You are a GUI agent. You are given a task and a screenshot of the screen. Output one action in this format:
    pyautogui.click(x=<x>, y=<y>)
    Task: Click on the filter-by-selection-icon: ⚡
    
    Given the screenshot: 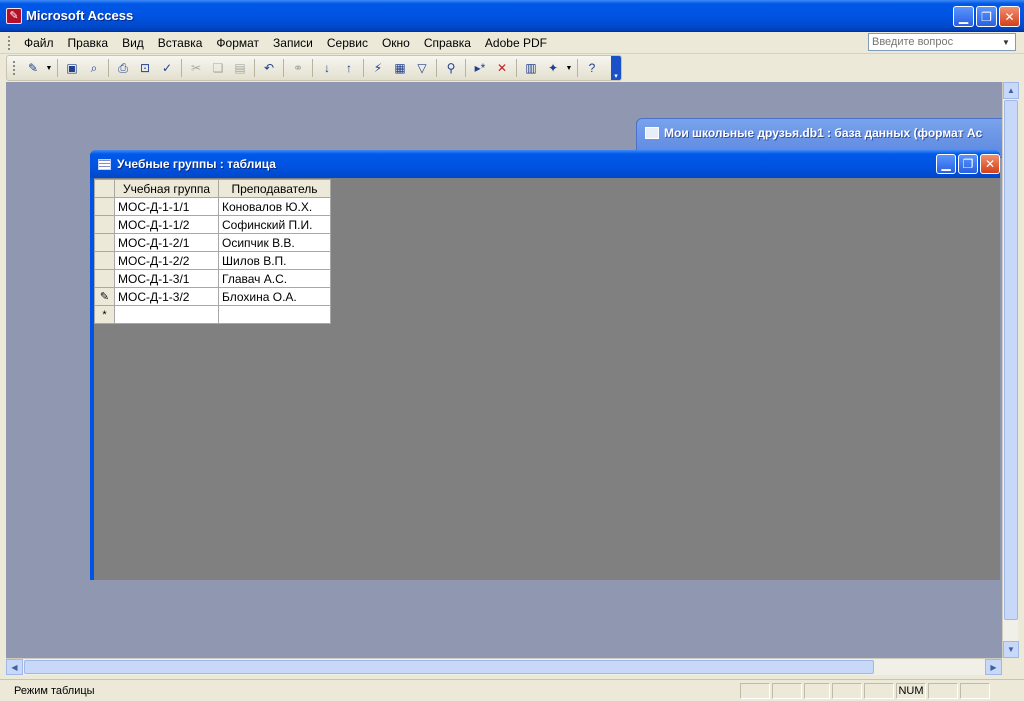 What is the action you would take?
    pyautogui.click(x=378, y=68)
    